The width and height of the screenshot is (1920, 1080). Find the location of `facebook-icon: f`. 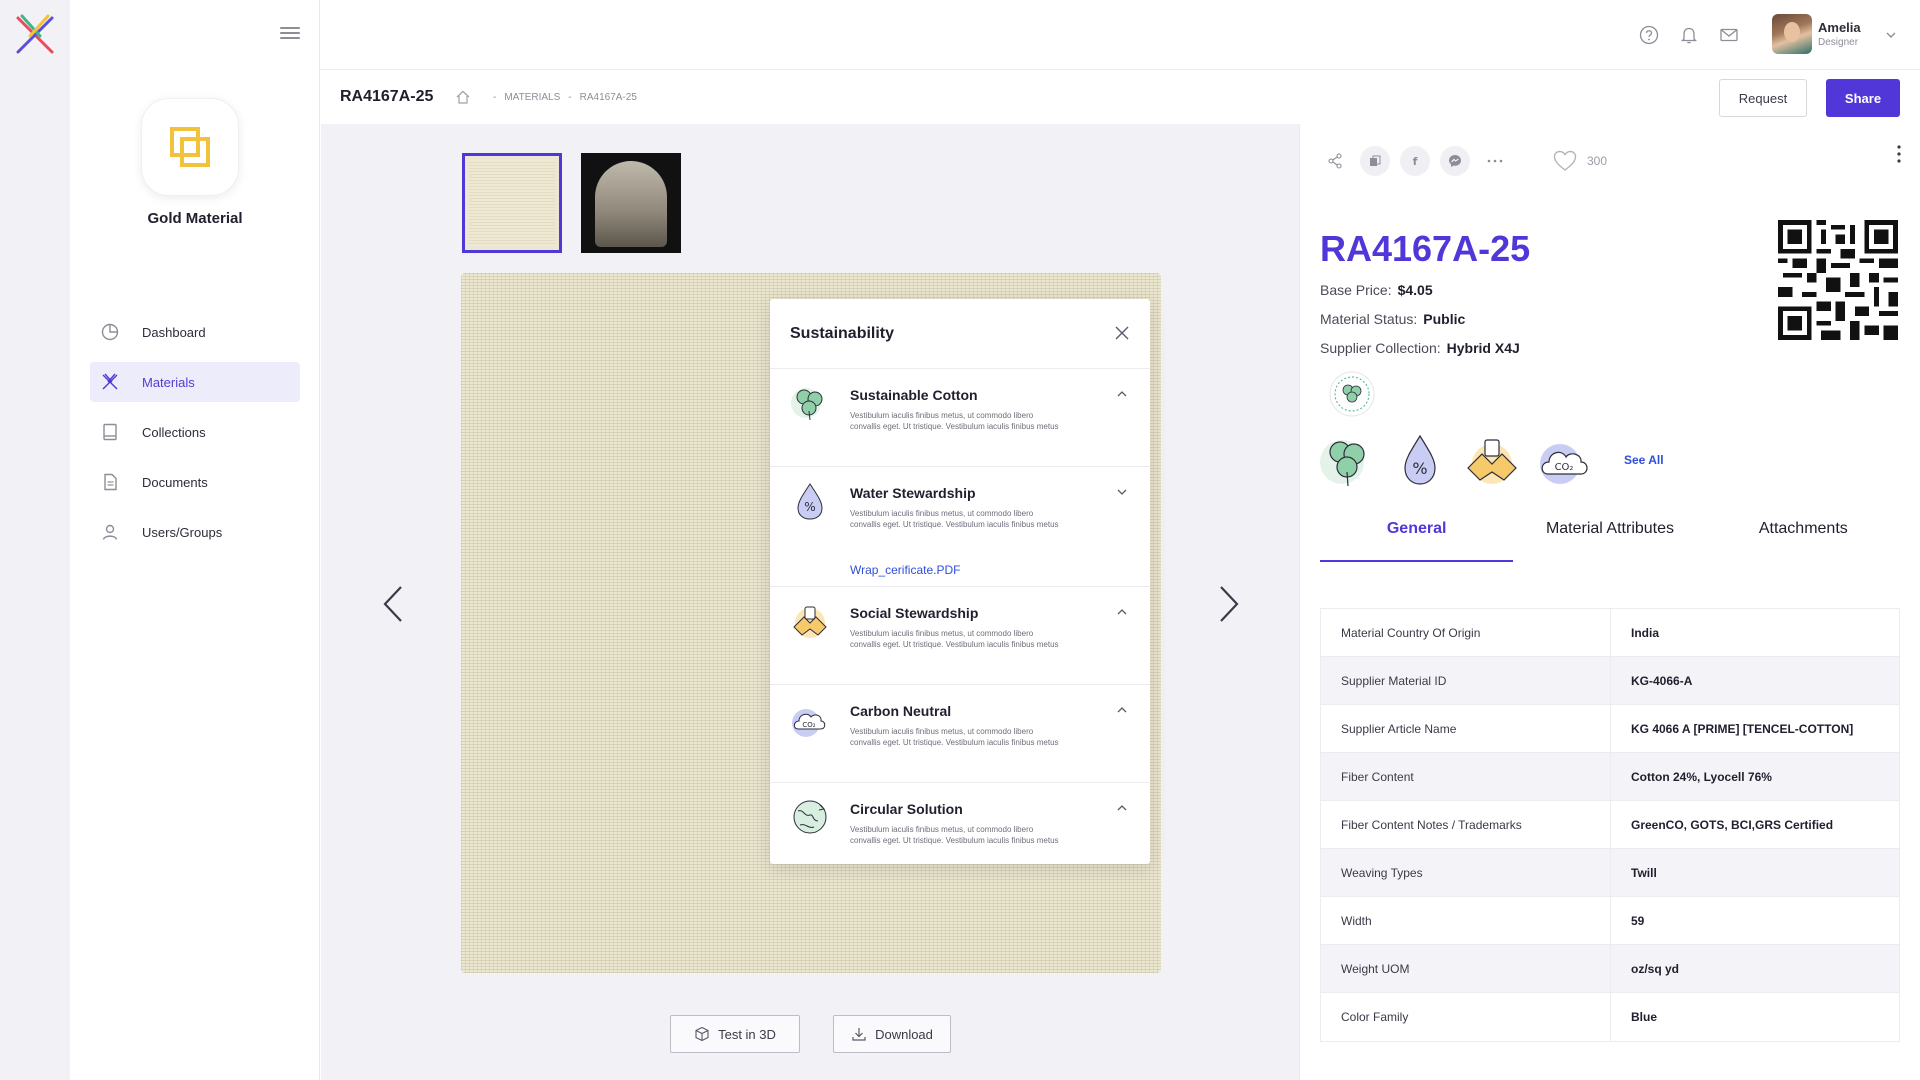

facebook-icon: f is located at coordinates (1415, 161).